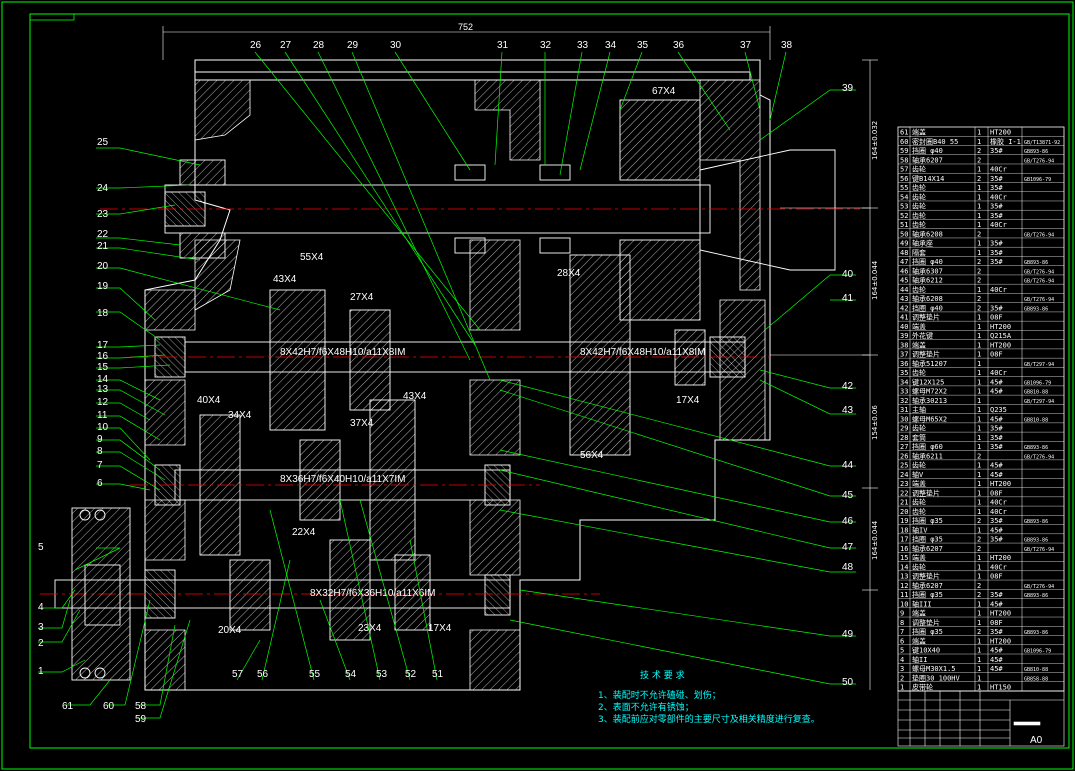  Describe the element at coordinates (904, 345) in the screenshot. I see `bom-index: 38` at that location.